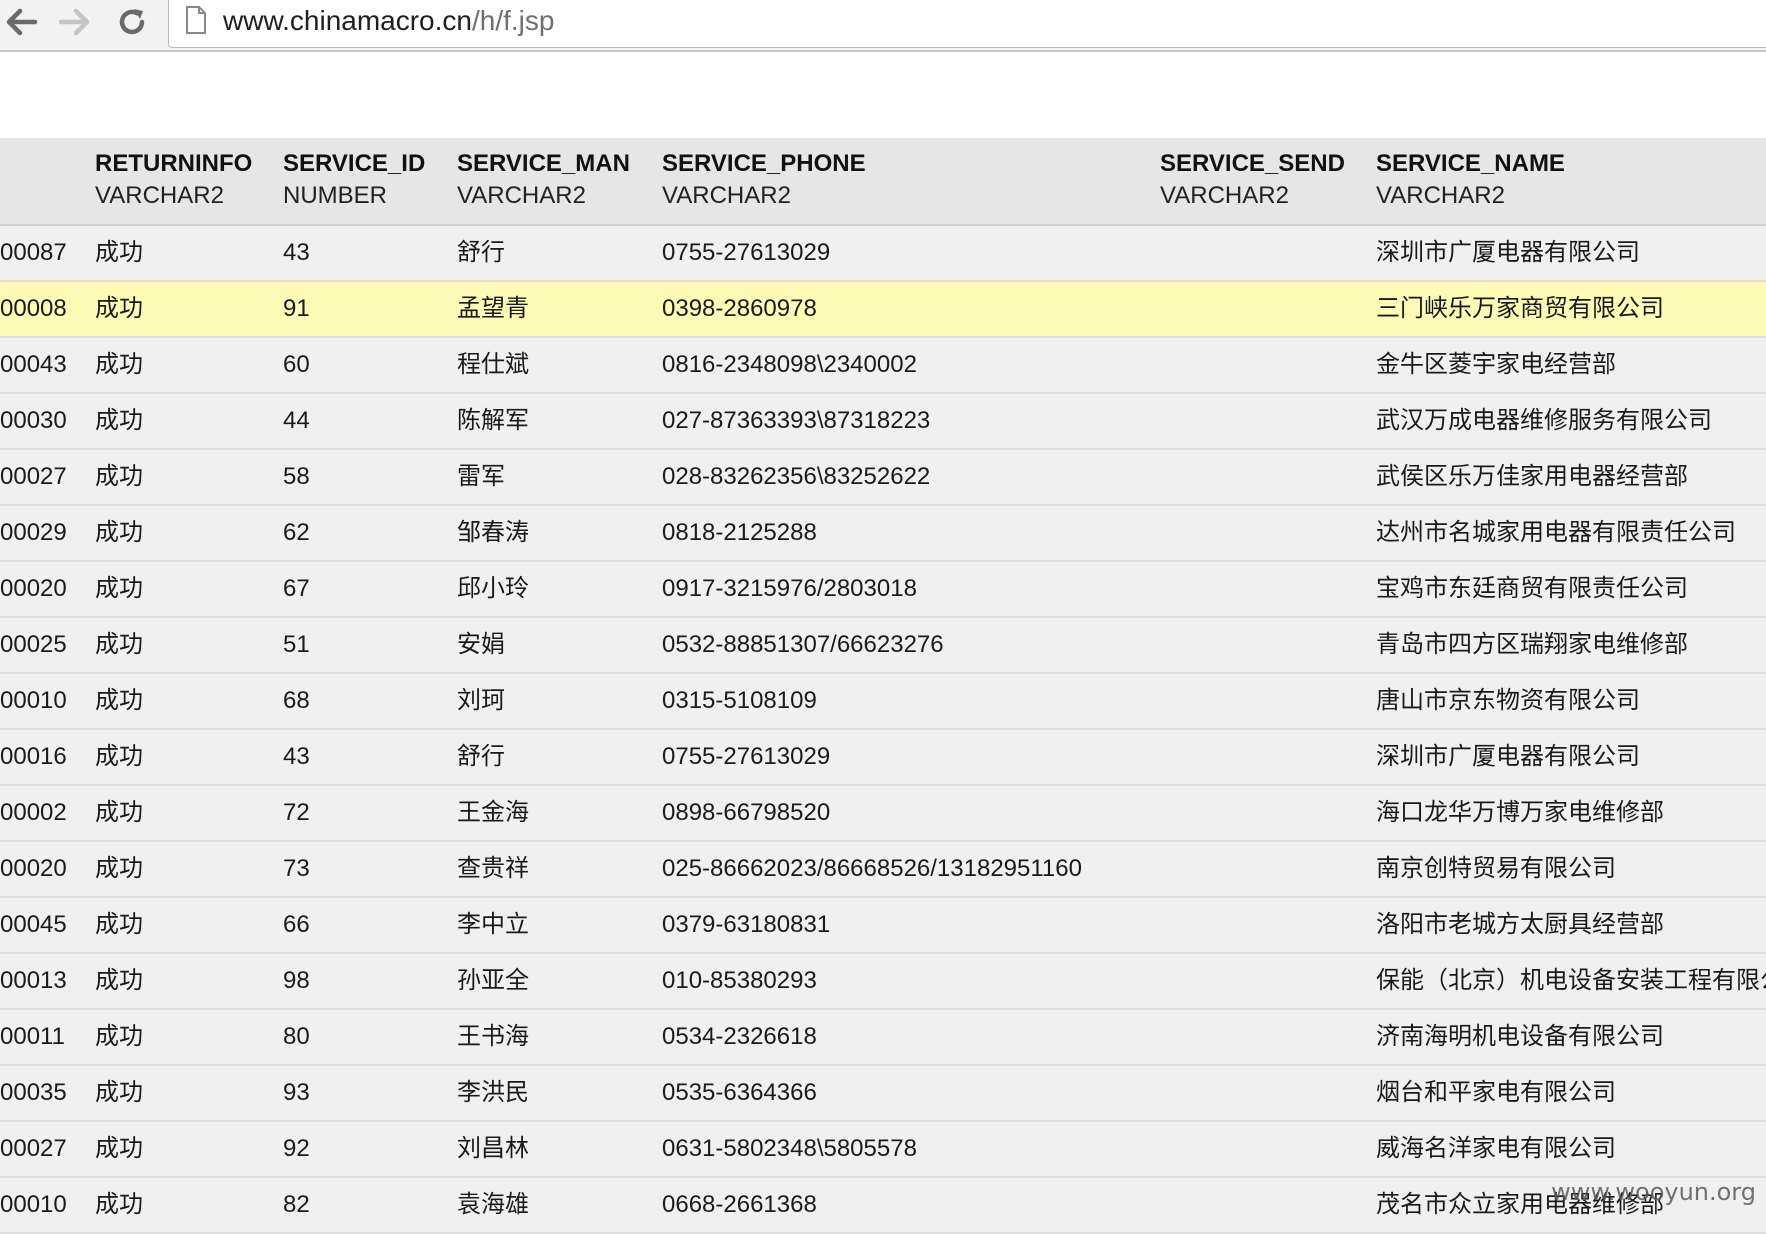 The width and height of the screenshot is (1766, 1234). I want to click on table-cell: 92, so click(296, 1148).